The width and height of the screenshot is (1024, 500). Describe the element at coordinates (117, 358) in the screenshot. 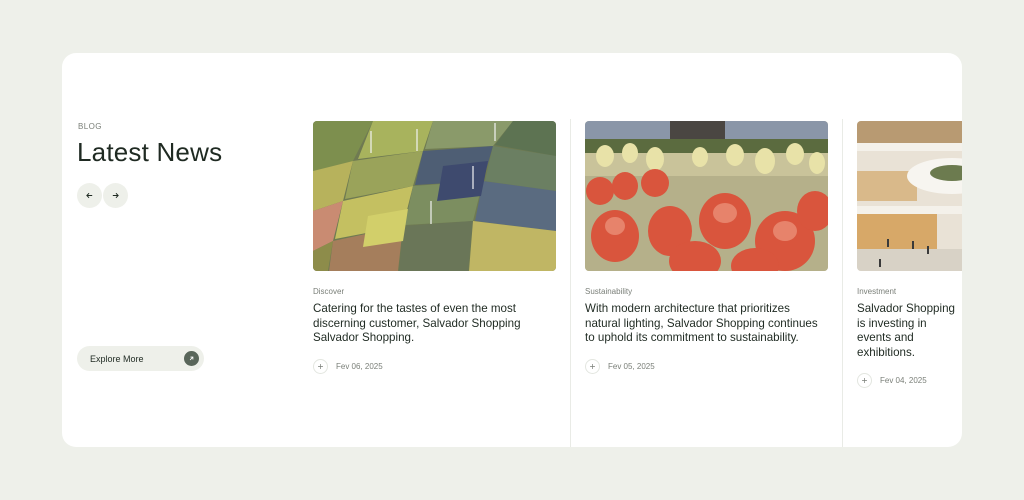

I see `explore-more-label: Explore More` at that location.